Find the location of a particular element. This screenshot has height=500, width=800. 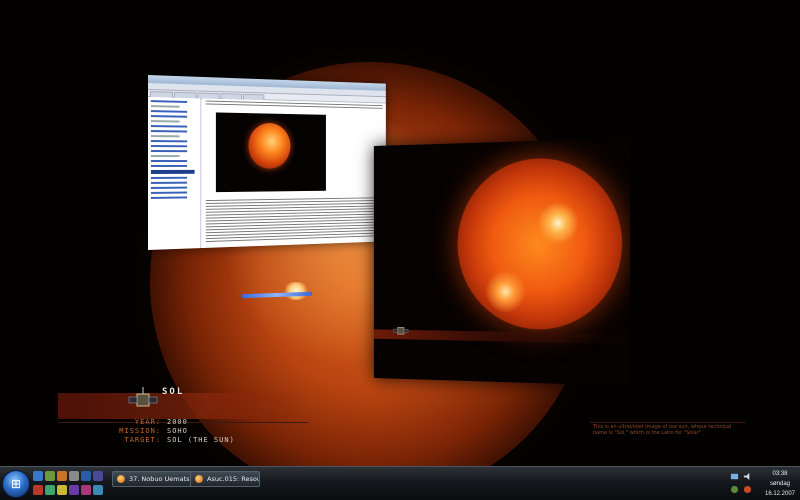

network-icon is located at coordinates (734, 476).